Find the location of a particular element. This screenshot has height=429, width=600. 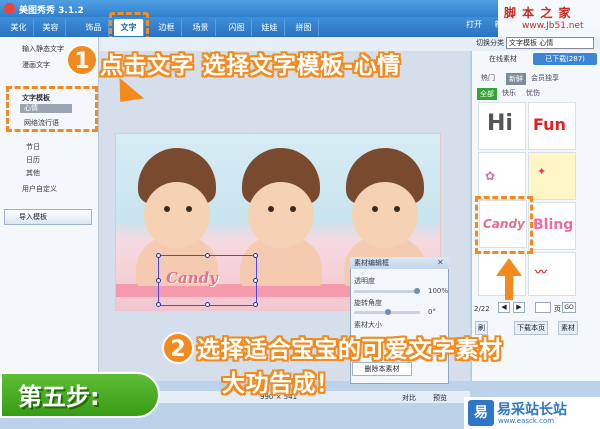

tab-flash: 闪图 is located at coordinates (237, 27).